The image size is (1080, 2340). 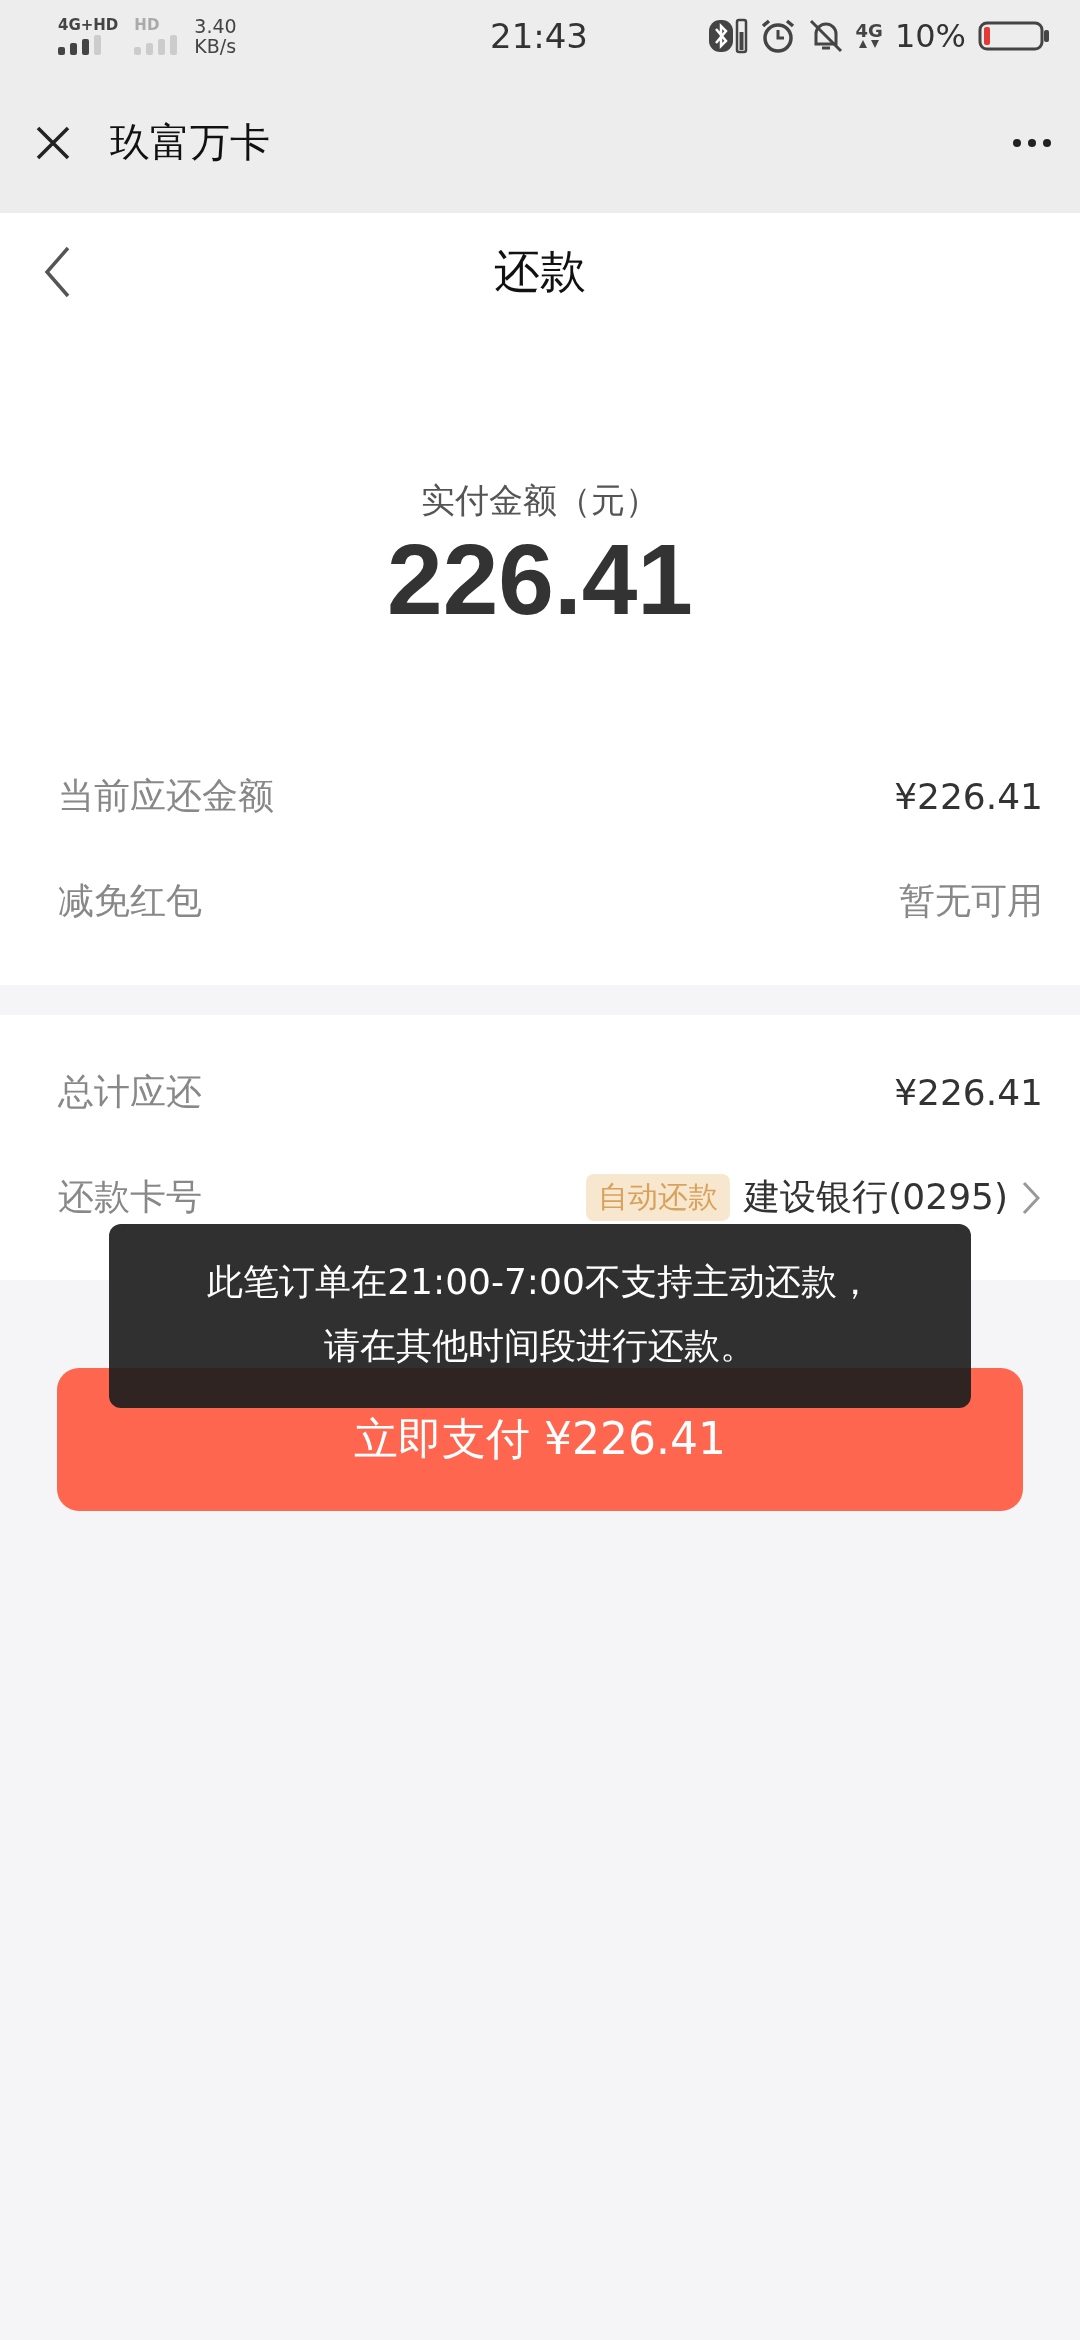 What do you see at coordinates (130, 1197) in the screenshot?
I see `row-label: 还款卡号` at bounding box center [130, 1197].